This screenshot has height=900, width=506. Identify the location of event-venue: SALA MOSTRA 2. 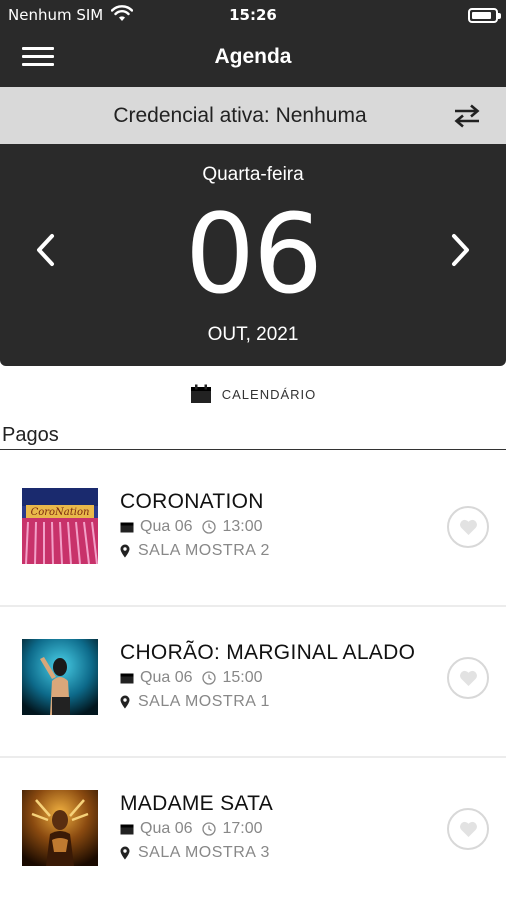
(195, 551).